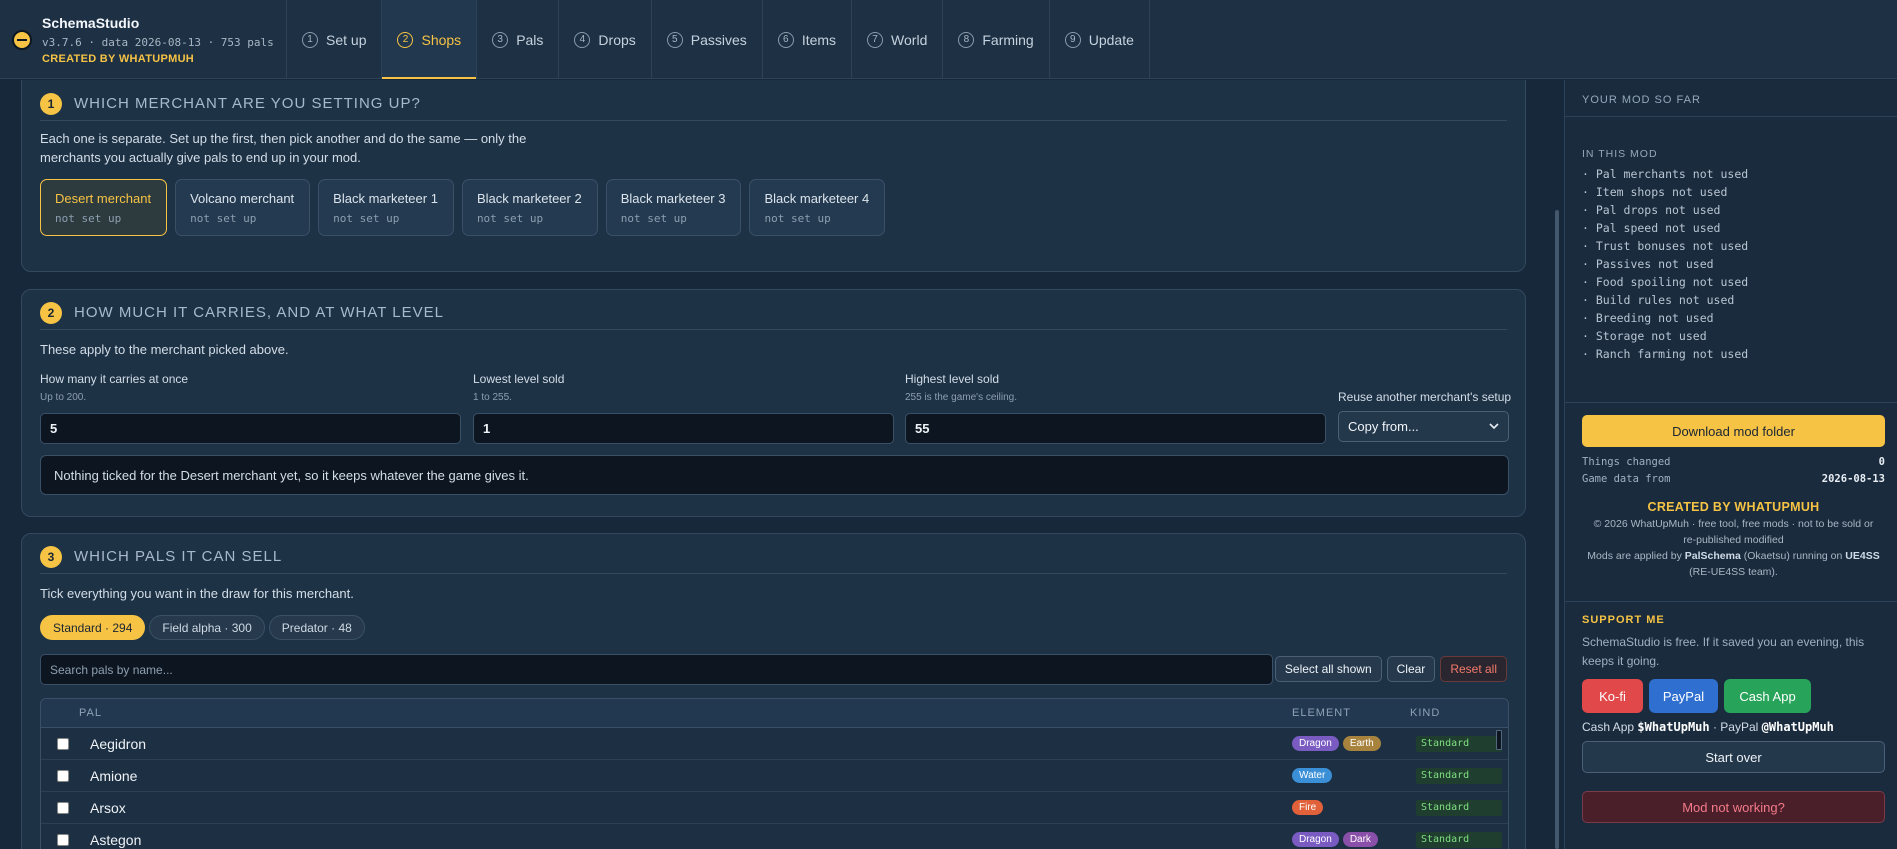 The width and height of the screenshot is (1897, 849). Describe the element at coordinates (114, 775) in the screenshot. I see `pal-name: Amione` at that location.